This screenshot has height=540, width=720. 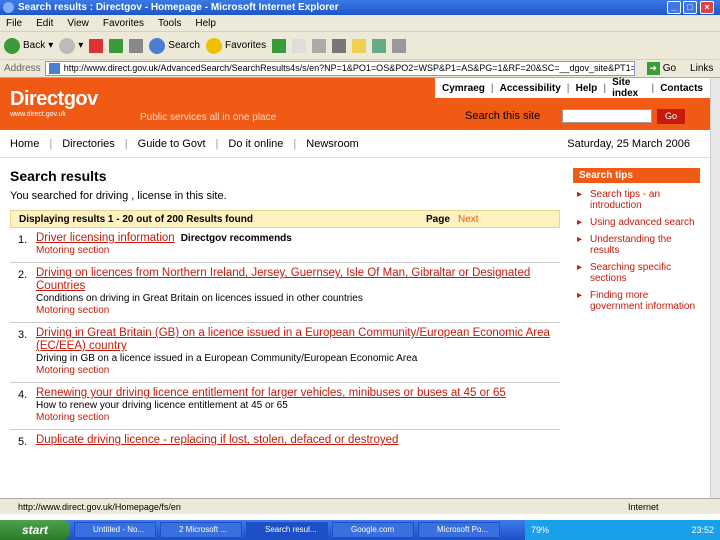 What do you see at coordinates (636, 222) in the screenshot?
I see `tip-link: Using advanced search` at bounding box center [636, 222].